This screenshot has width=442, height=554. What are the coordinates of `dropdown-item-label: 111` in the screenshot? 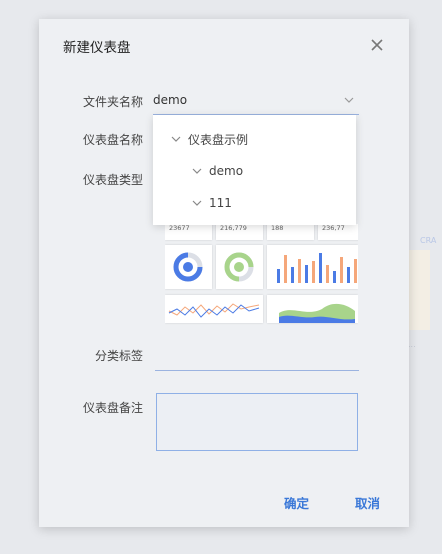 It's located at (220, 203).